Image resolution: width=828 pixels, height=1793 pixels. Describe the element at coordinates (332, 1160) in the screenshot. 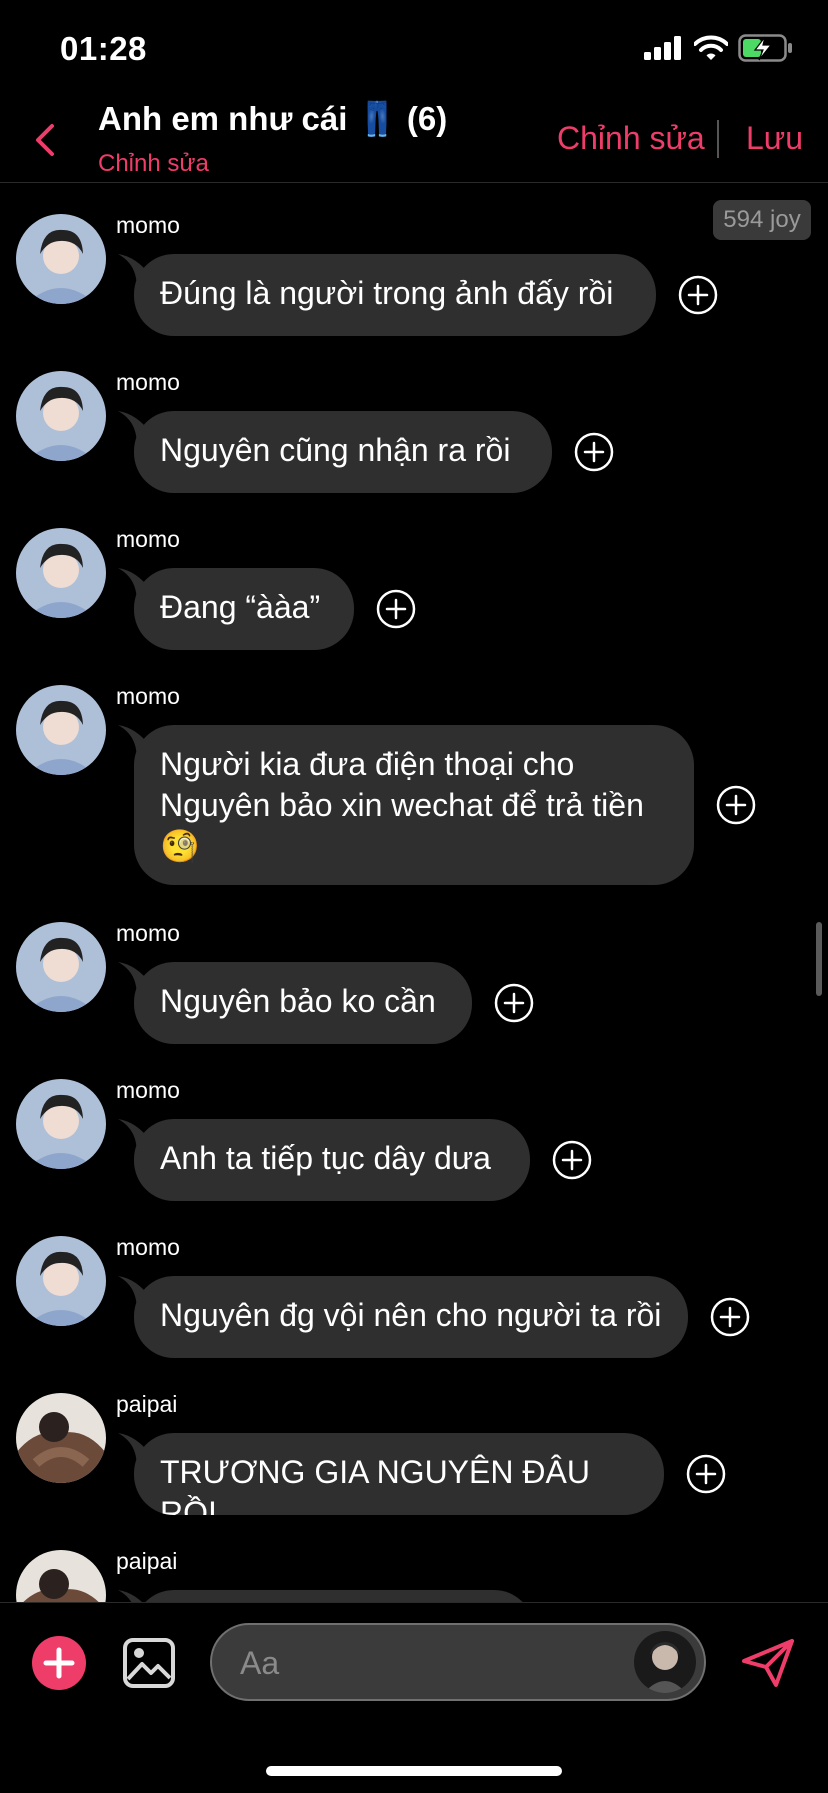

I see `message-bubble: Anh ta tiếp tục dây dưa` at that location.